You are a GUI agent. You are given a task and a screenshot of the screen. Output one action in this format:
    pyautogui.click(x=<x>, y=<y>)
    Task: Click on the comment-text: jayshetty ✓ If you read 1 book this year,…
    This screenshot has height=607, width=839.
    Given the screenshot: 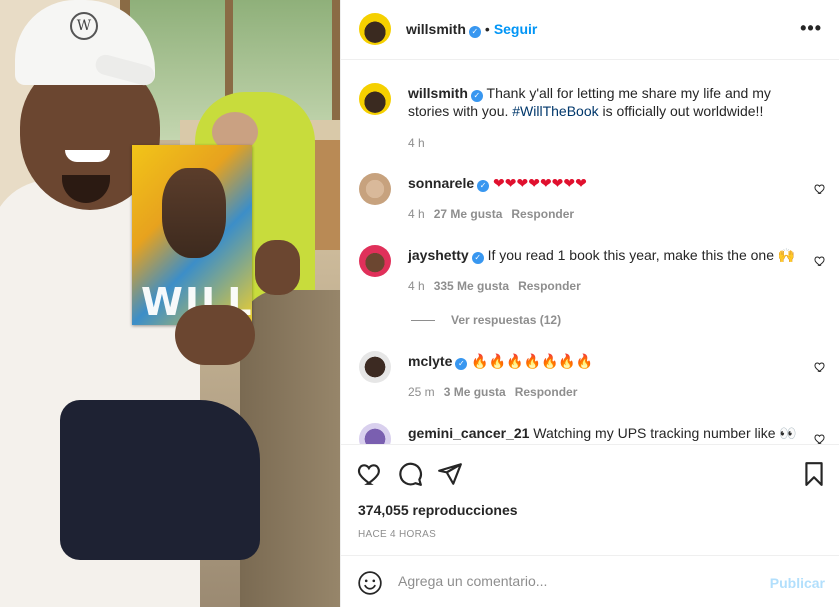 What is the action you would take?
    pyautogui.click(x=604, y=255)
    